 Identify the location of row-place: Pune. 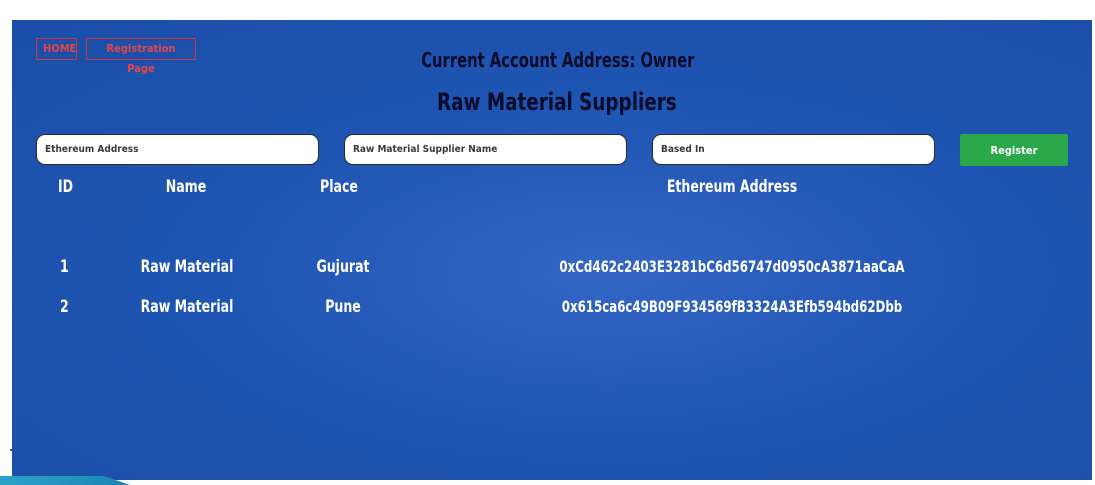
(343, 307).